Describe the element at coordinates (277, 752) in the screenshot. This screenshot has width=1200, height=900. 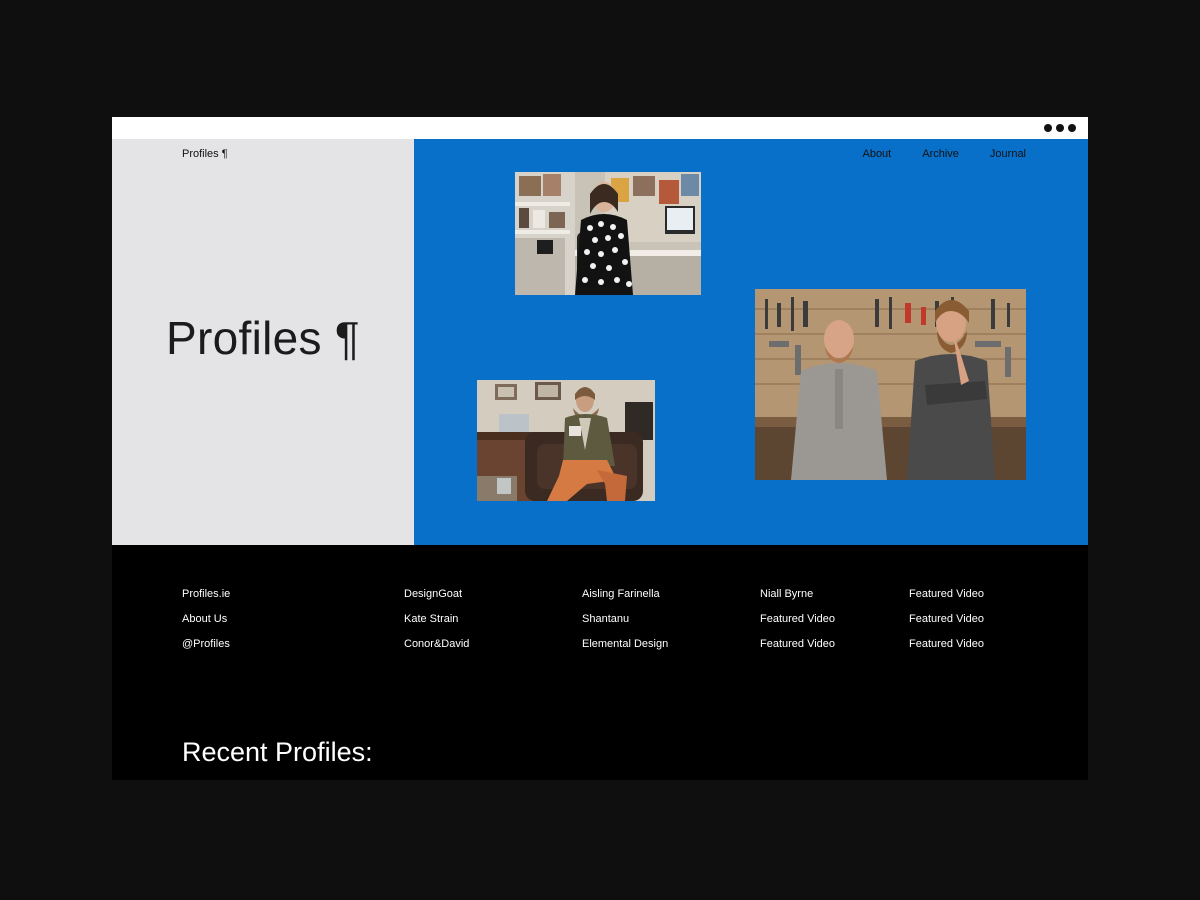
I see `recent-profiles-heading: Recent Profiles:` at that location.